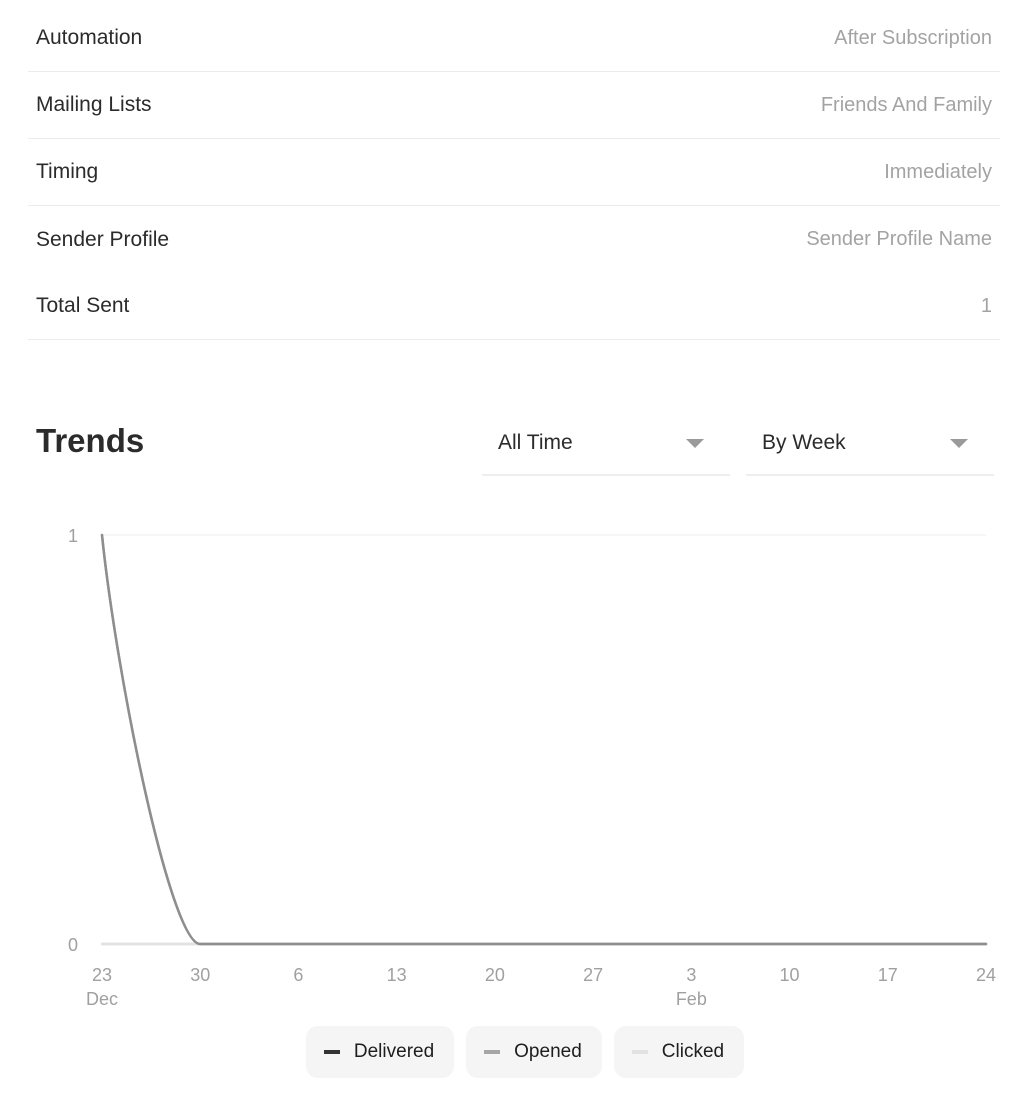 The width and height of the screenshot is (1034, 1104). I want to click on detail-label: Total Sent, so click(83, 305).